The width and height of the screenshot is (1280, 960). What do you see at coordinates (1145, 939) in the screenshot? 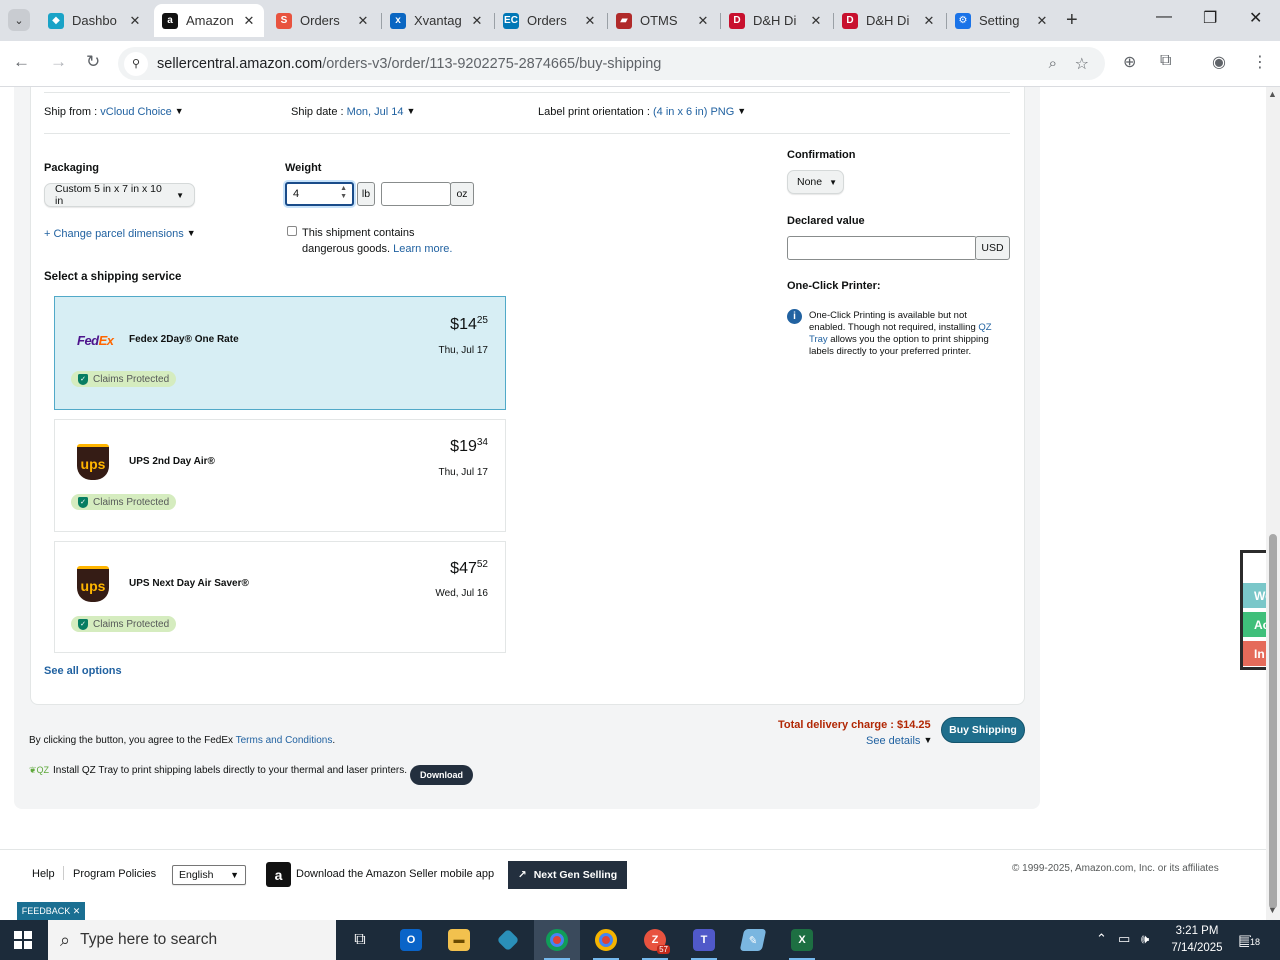
I see `volume-icon: 🕪` at bounding box center [1145, 939].